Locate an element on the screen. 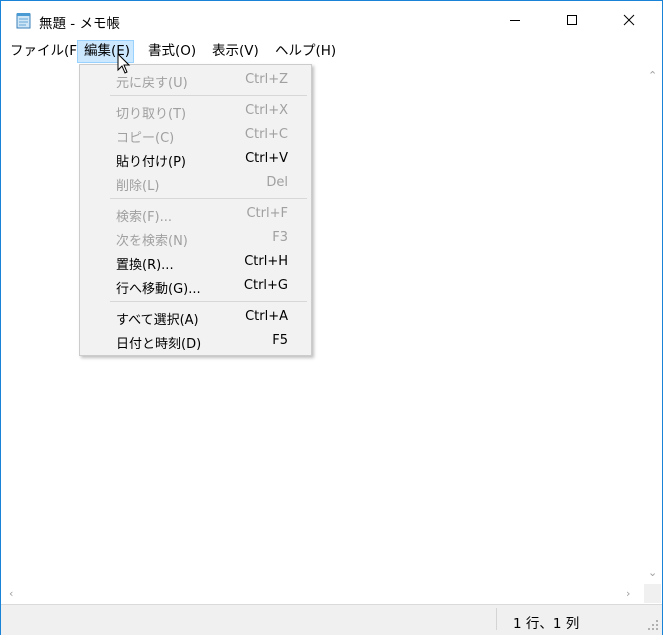 Image resolution: width=663 pixels, height=635 pixels. menu-bar: ファイル(F) 編集(E) 書式(O) 表示(V) ヘルプ(H) is located at coordinates (331, 52).